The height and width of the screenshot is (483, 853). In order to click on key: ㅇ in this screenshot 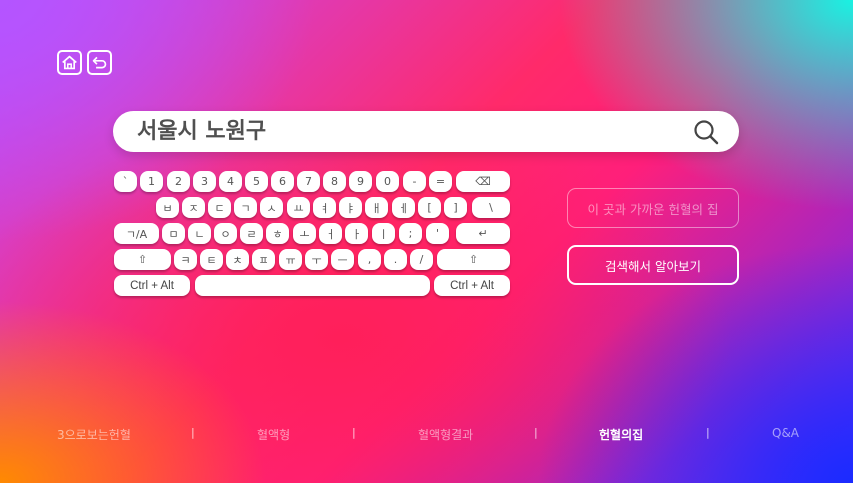, I will do `click(225, 233)`.